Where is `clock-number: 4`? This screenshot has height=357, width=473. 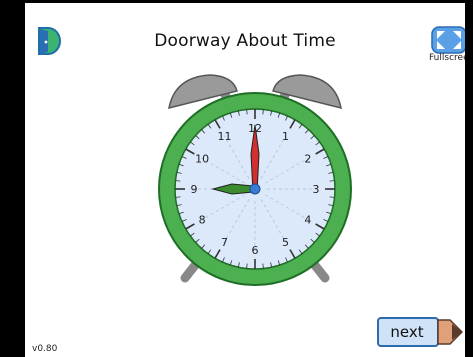
clock-number: 4 is located at coordinates (307, 220).